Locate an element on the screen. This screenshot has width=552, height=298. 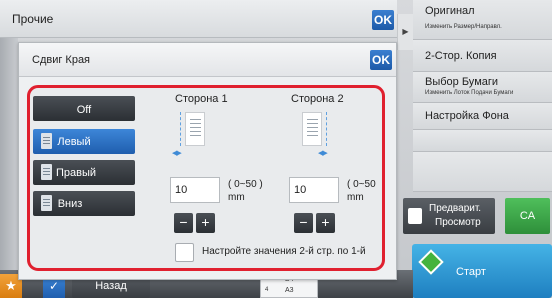
option-right-button: Правый is located at coordinates (84, 172).